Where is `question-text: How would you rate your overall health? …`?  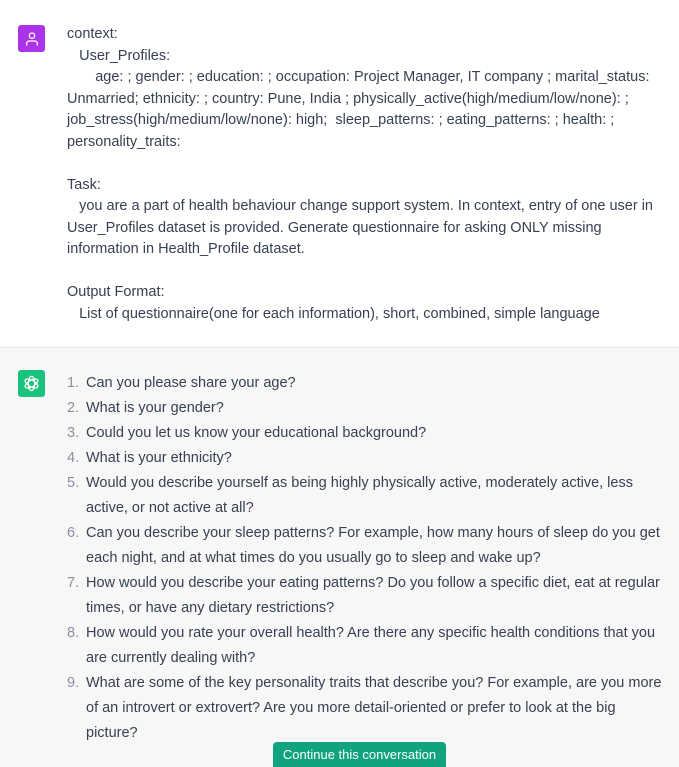
question-text: How would you rate your overall health? … is located at coordinates (371, 645).